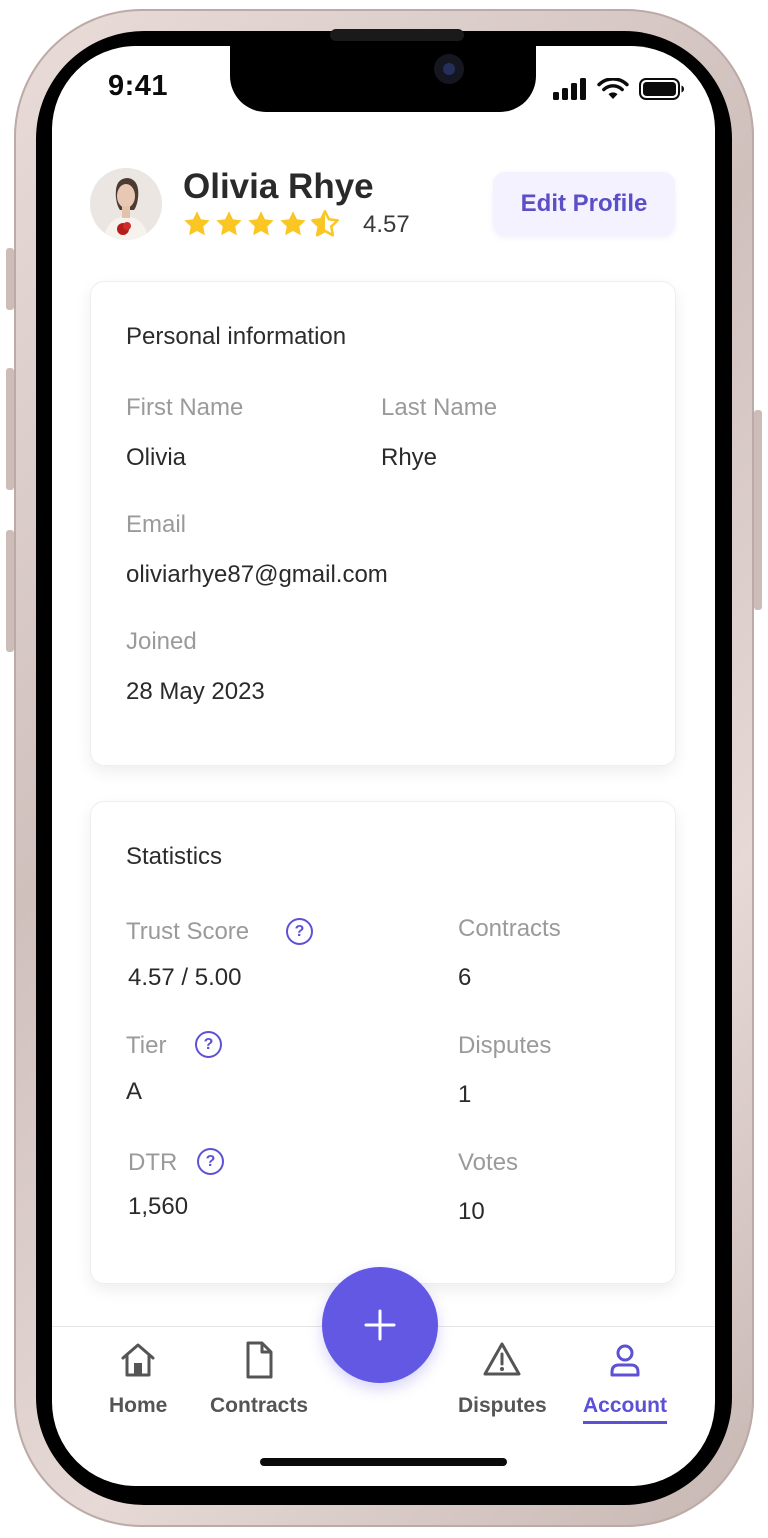 The image size is (768, 1538). I want to click on joined-value: 28 May 2023, so click(195, 691).